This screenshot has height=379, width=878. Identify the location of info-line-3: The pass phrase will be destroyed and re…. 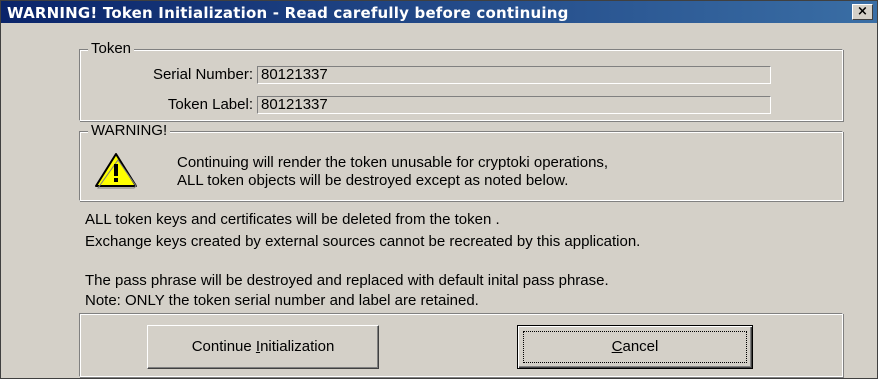
(347, 280).